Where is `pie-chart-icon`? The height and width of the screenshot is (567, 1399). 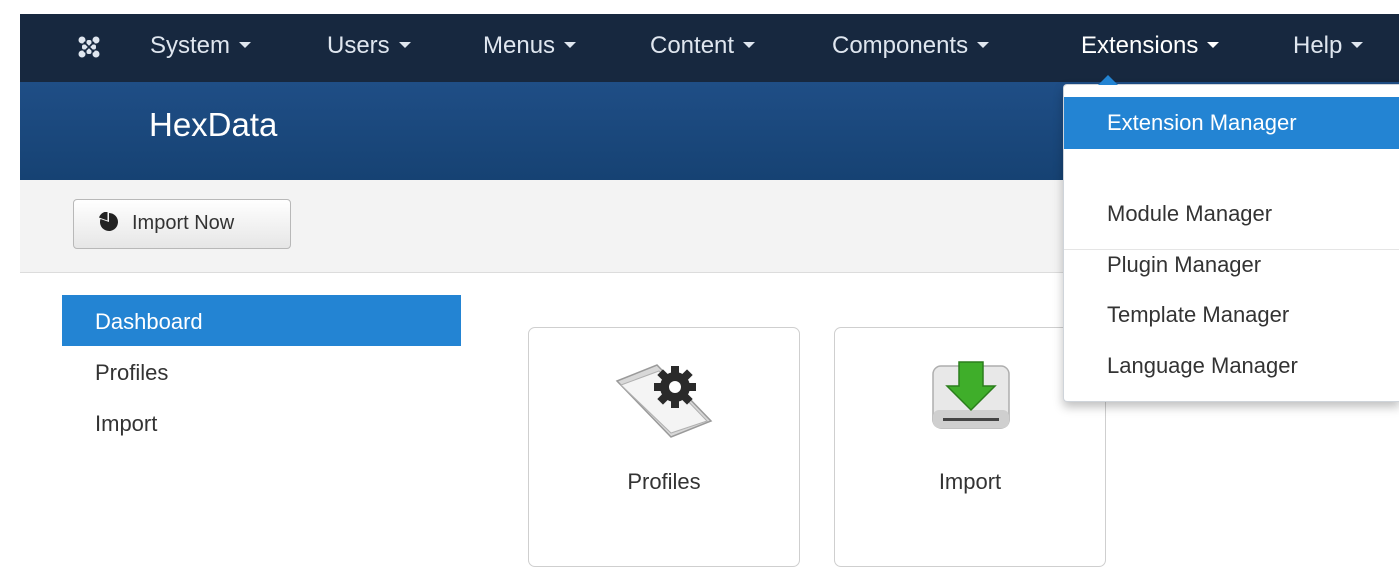 pie-chart-icon is located at coordinates (108, 221).